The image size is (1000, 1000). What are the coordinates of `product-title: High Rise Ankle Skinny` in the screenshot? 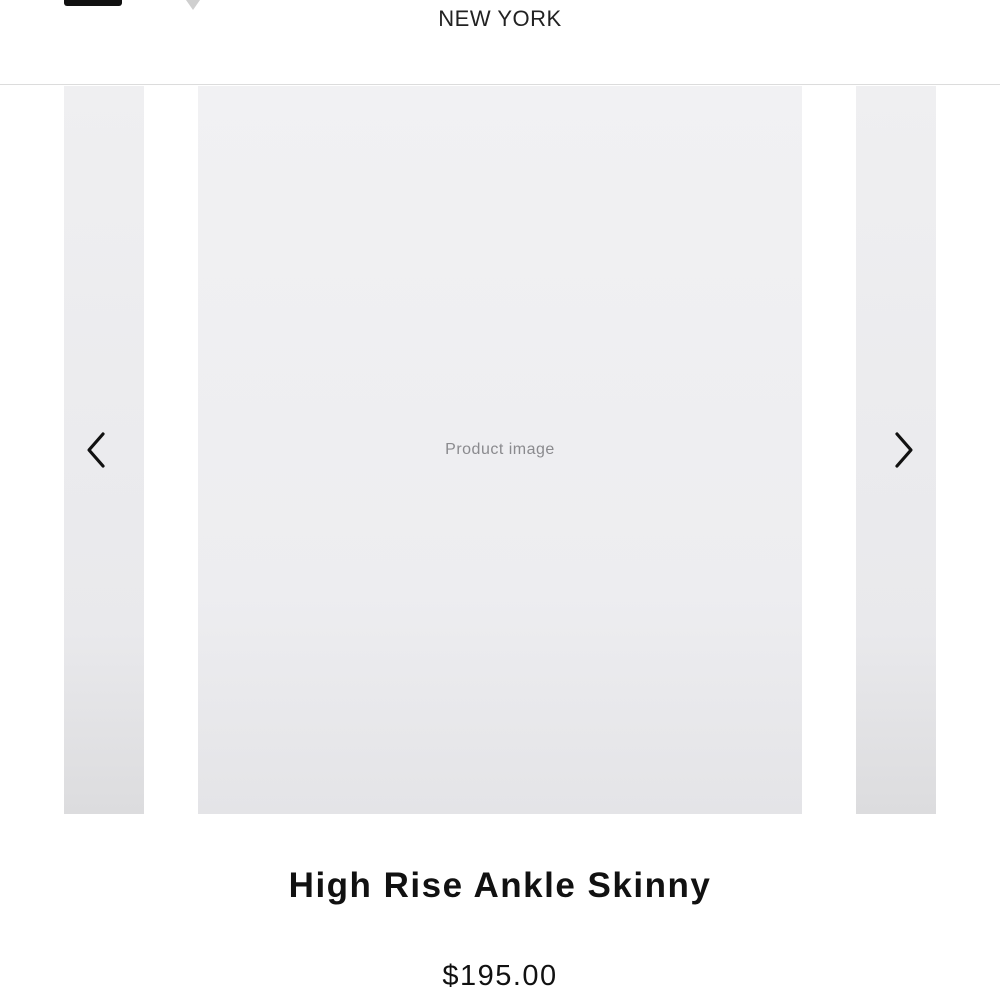 It's located at (500, 885).